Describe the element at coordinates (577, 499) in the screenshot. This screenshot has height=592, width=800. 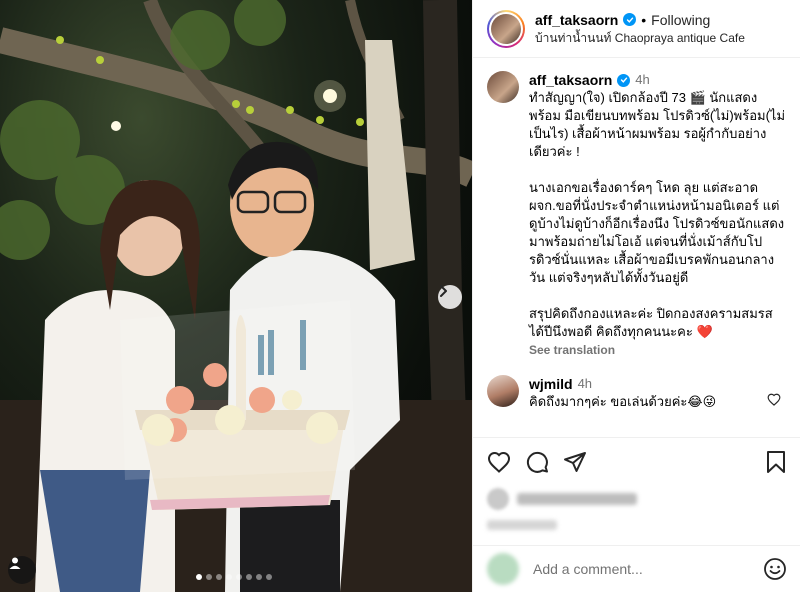
I see `liked-by-text` at that location.